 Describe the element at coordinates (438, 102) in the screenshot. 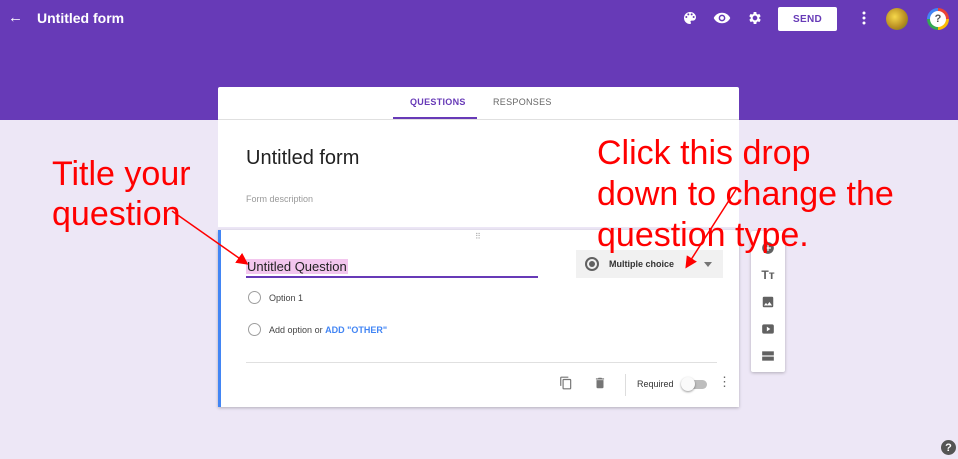

I see `tab-questions: QUESTIONS` at that location.